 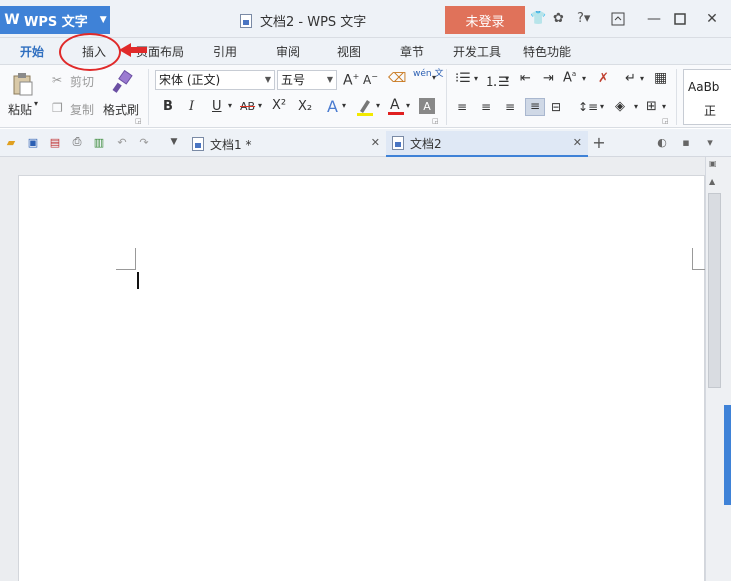 I want to click on collapse-ribbon-icon, so click(x=618, y=19).